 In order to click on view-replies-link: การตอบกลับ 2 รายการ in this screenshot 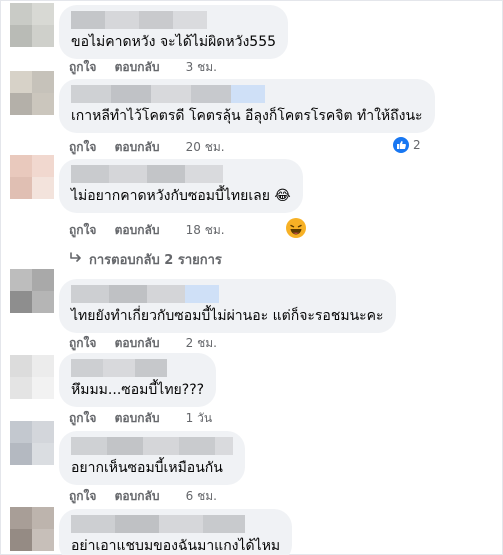, I will do `click(145, 259)`.